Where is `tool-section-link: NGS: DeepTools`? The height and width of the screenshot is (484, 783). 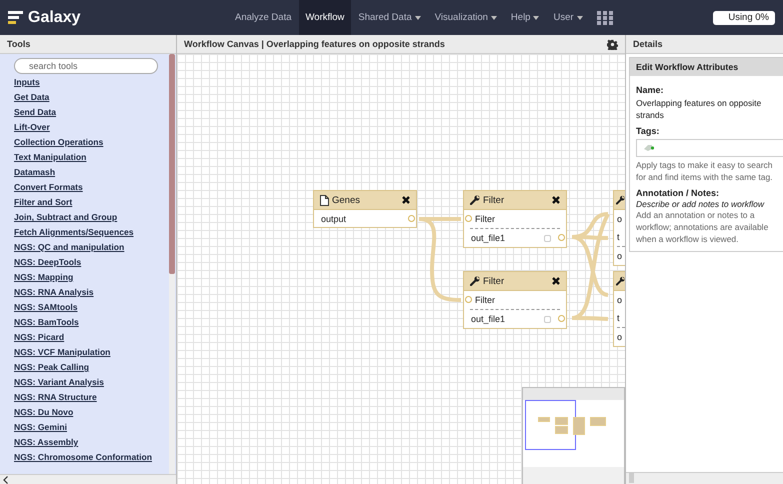 tool-section-link: NGS: DeepTools is located at coordinates (88, 262).